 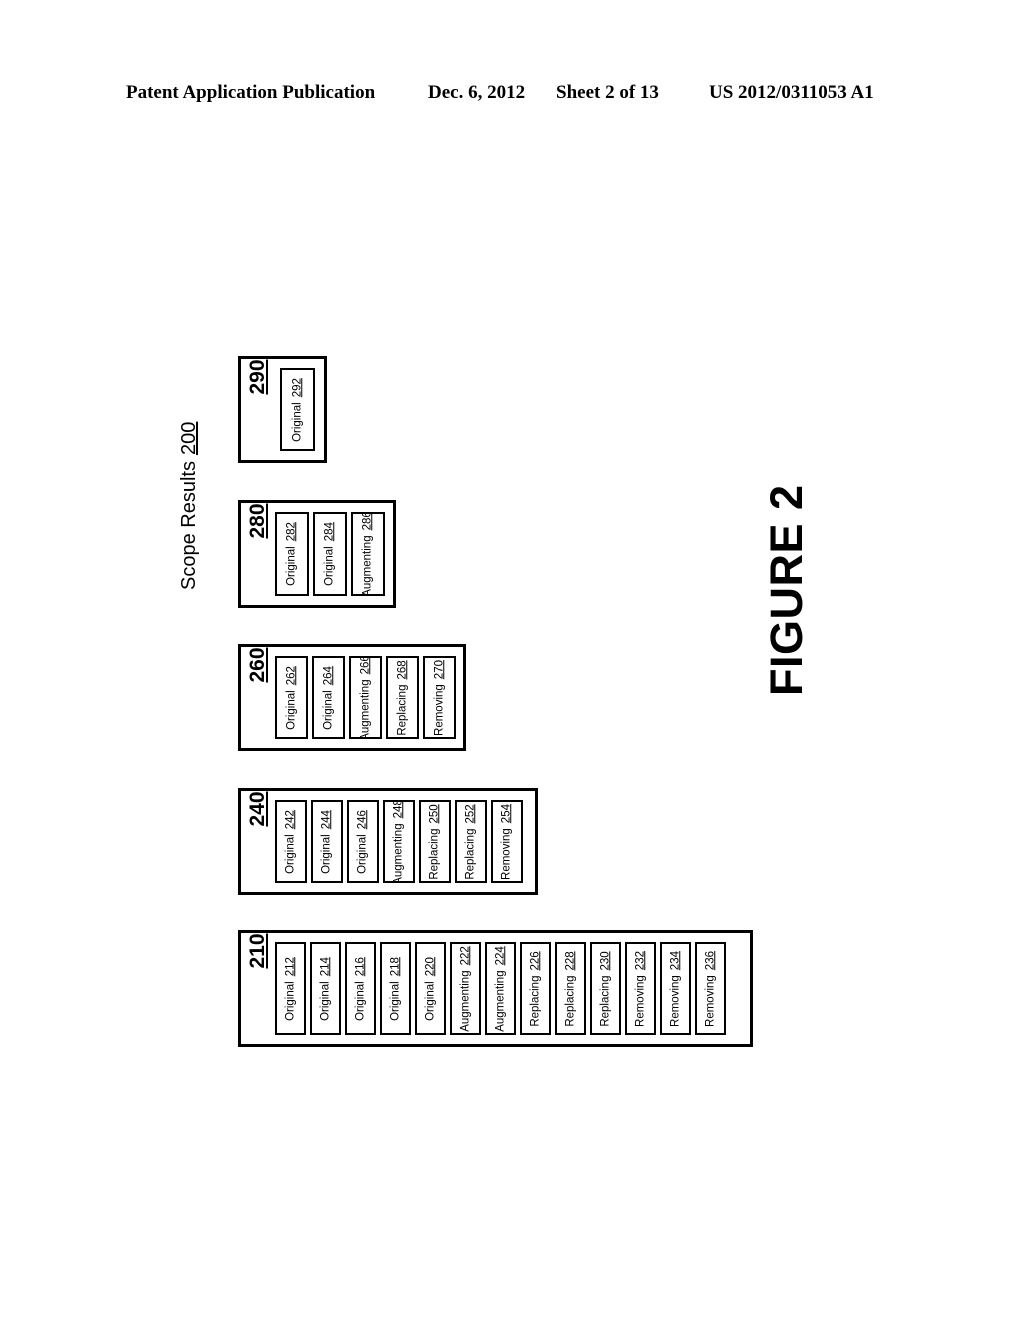 I want to click on group-number-label: 260, so click(x=257, y=665).